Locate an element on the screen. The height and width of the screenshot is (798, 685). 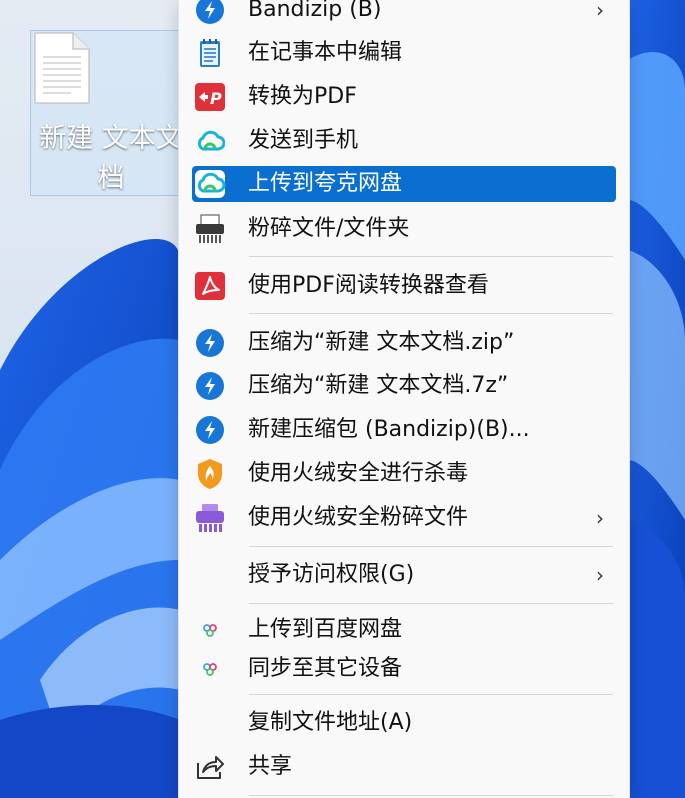
shredder-icon is located at coordinates (210, 229).